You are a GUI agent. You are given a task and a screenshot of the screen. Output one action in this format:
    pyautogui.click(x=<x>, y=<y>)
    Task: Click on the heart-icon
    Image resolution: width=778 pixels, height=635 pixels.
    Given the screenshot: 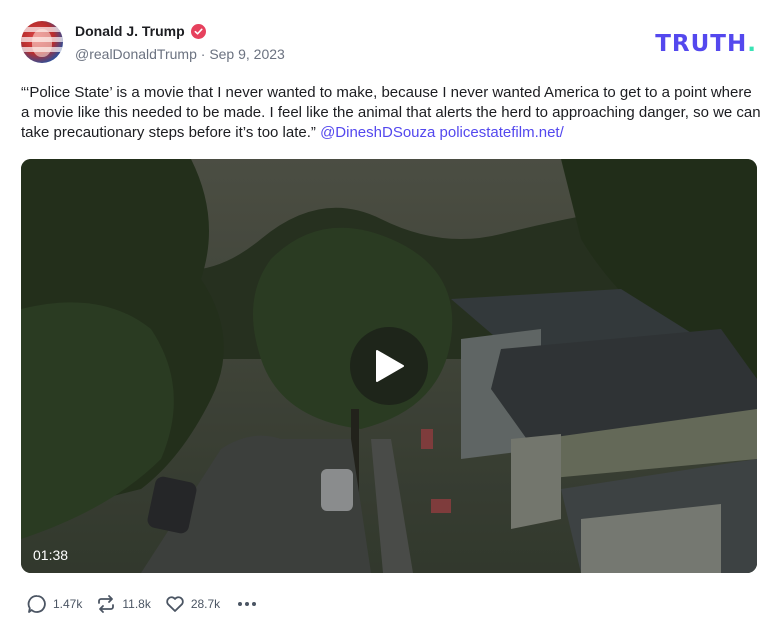 What is the action you would take?
    pyautogui.click(x=175, y=604)
    